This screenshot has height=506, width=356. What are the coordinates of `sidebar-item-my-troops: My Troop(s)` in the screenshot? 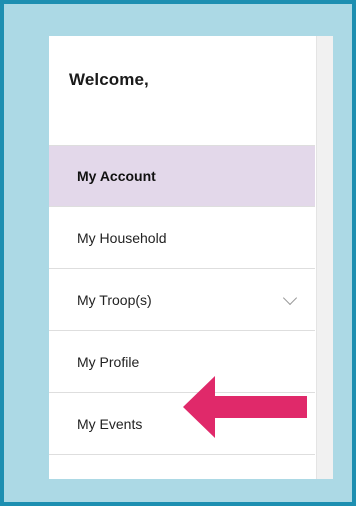 It's located at (182, 300).